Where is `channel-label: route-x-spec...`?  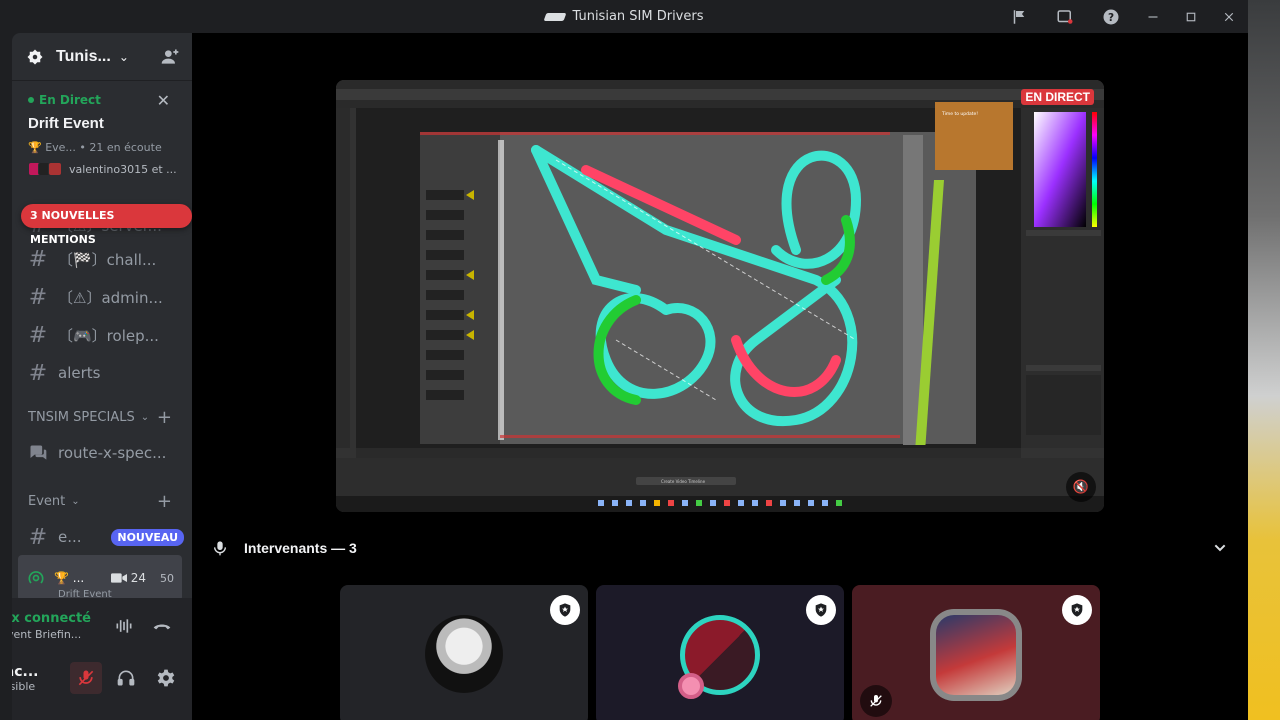 channel-label: route-x-spec... is located at coordinates (112, 453).